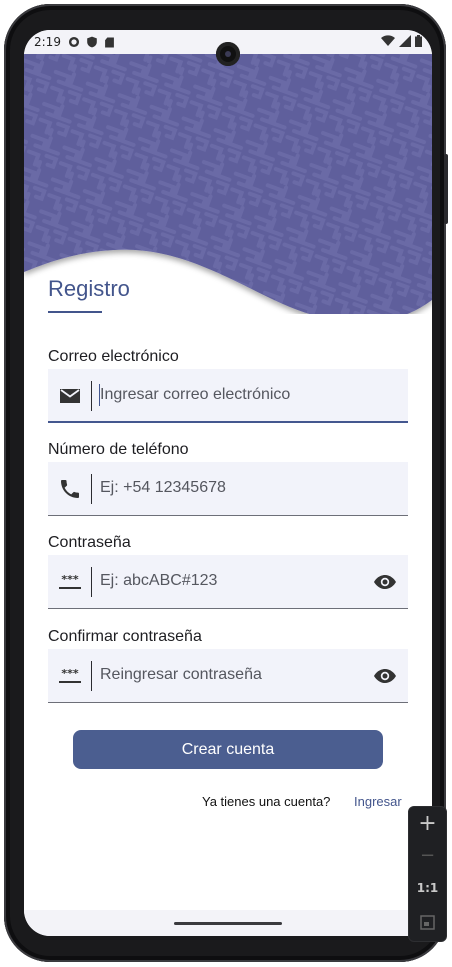  Describe the element at coordinates (75, 312) in the screenshot. I see `title-underline` at that location.